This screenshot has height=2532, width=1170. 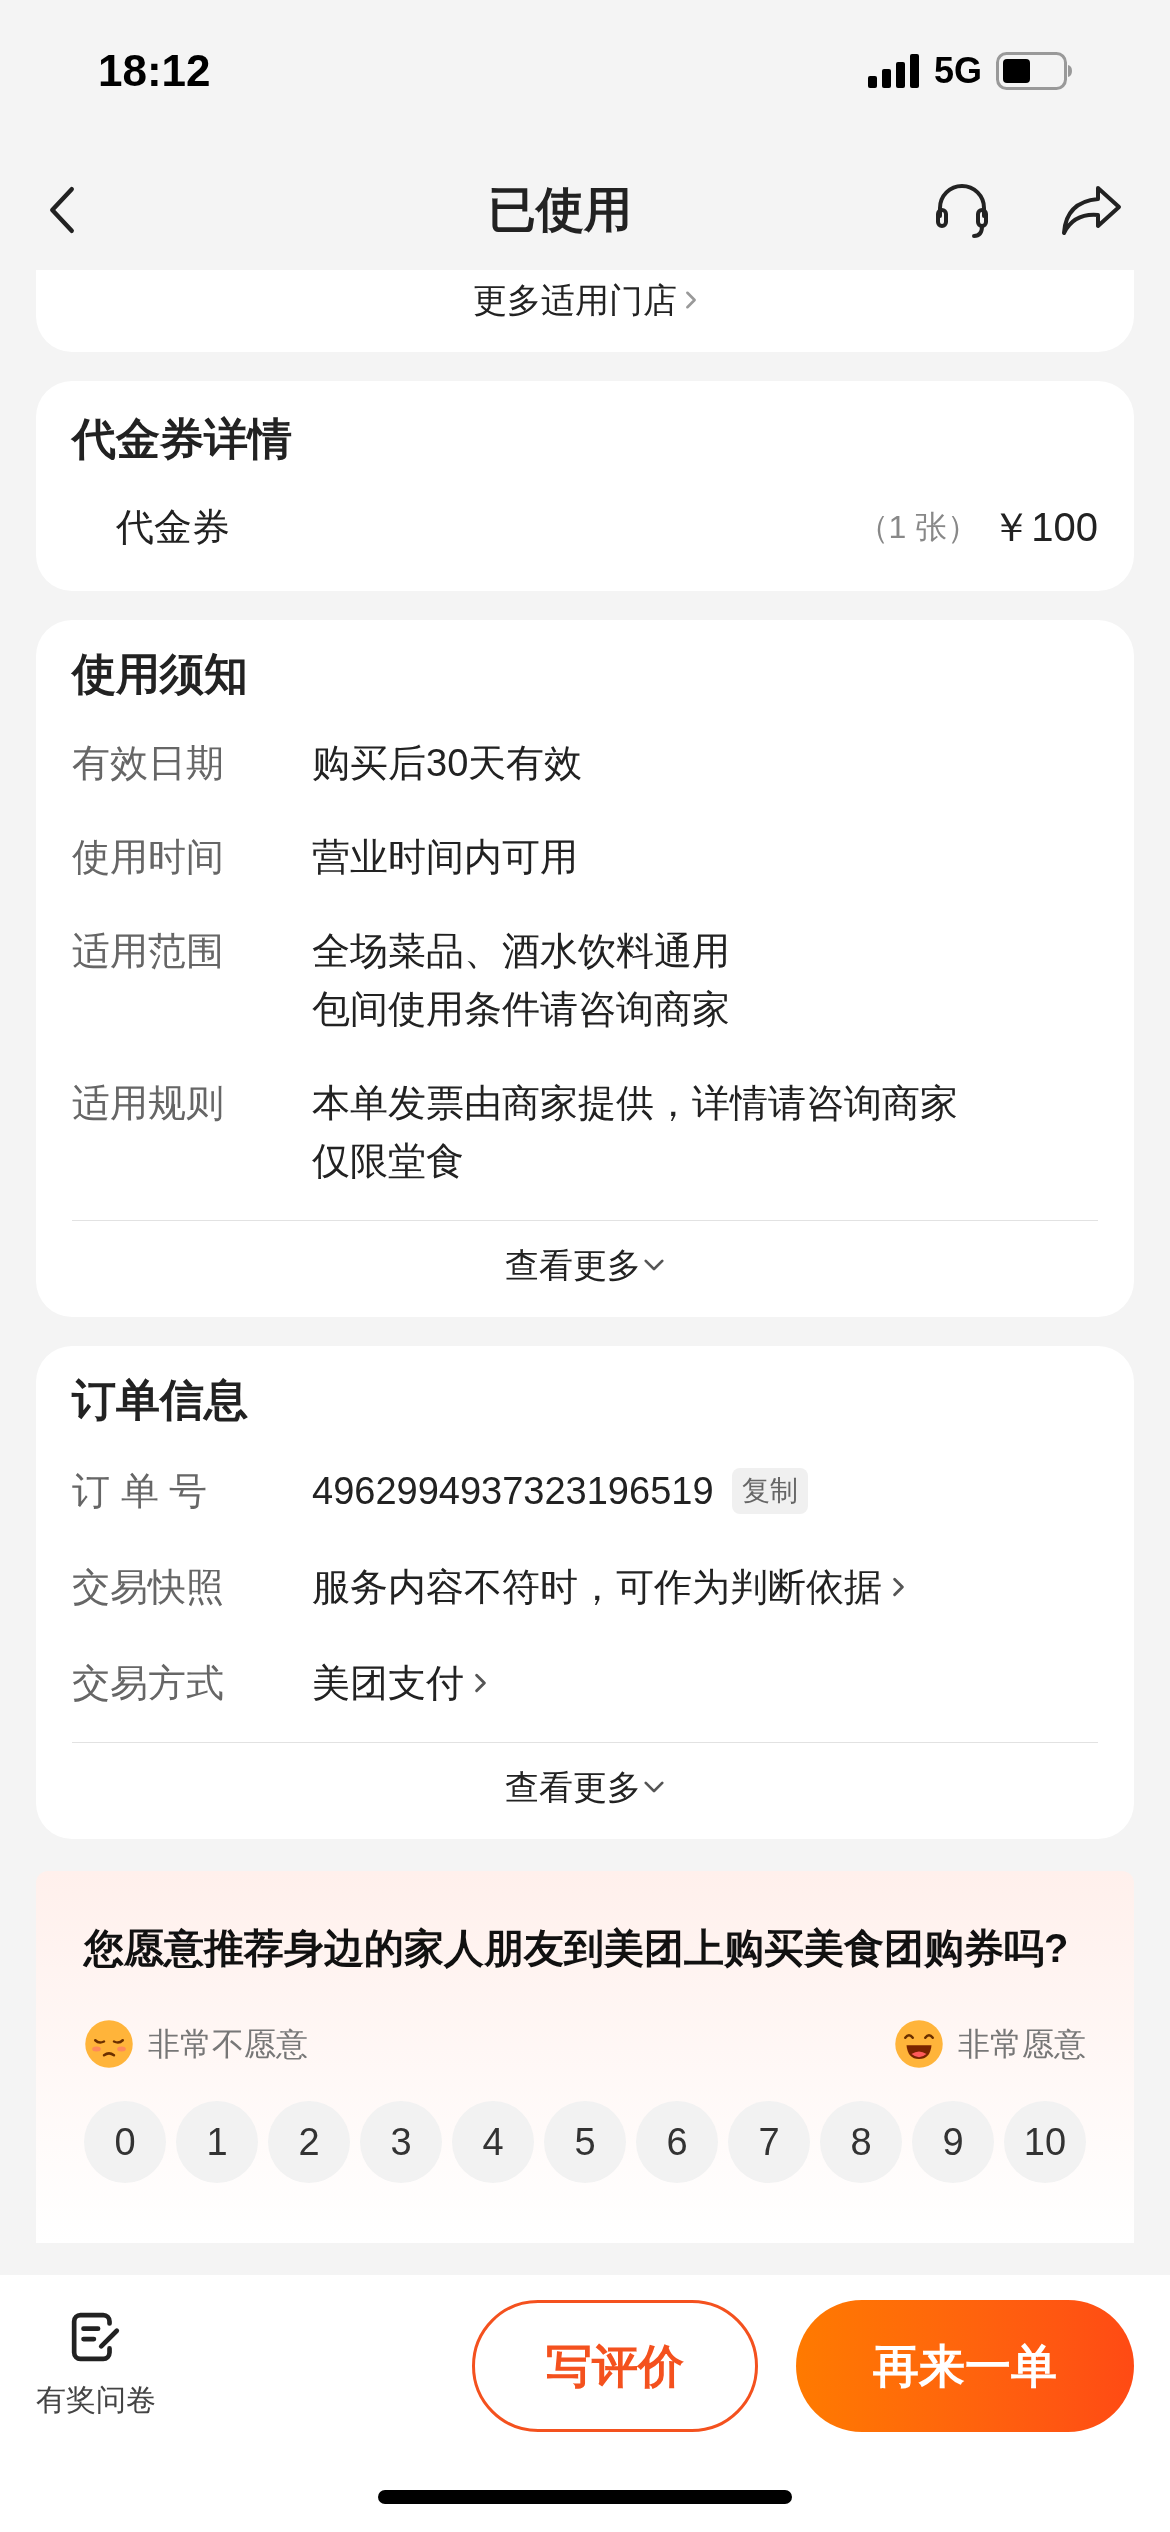 I want to click on survey-question: 您愿意推荐身边的家人朋友到美团上购买美食团购券吗?, so click(x=577, y=1948).